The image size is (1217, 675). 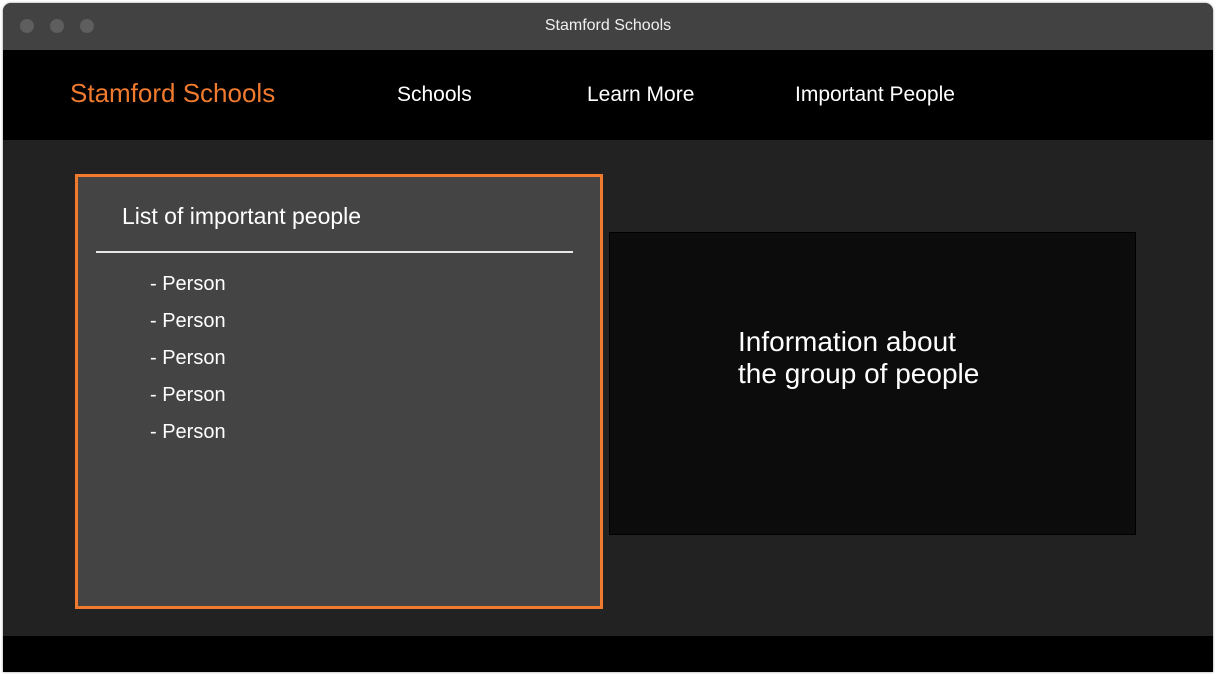 What do you see at coordinates (242, 216) in the screenshot?
I see `list-title: List of important people` at bounding box center [242, 216].